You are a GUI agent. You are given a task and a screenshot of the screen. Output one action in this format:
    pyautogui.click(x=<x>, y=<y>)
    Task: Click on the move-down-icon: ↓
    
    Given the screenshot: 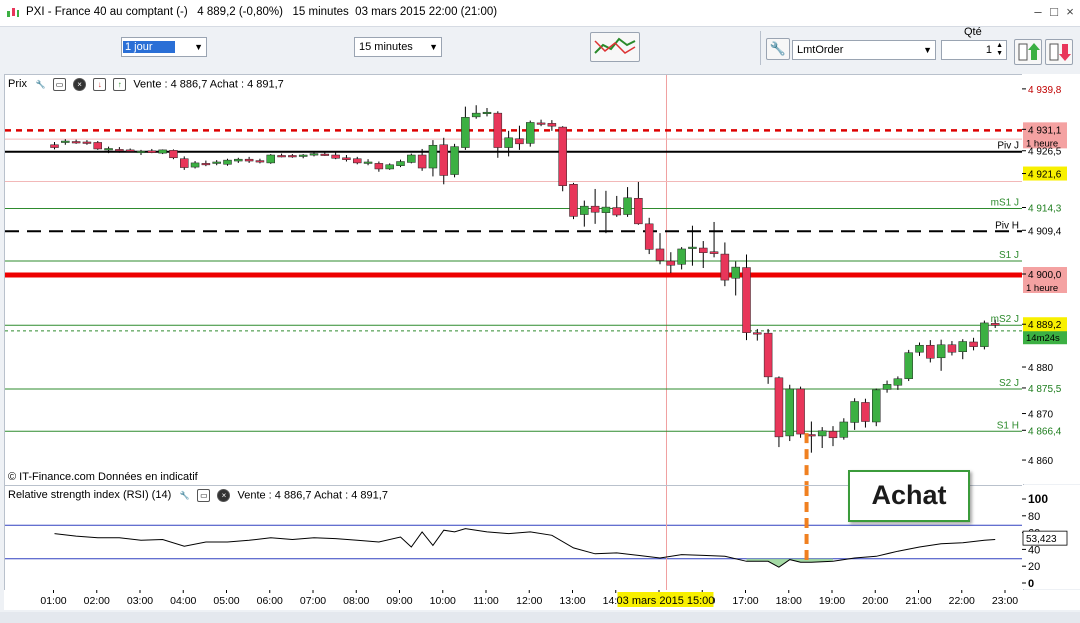 What is the action you would take?
    pyautogui.click(x=100, y=84)
    